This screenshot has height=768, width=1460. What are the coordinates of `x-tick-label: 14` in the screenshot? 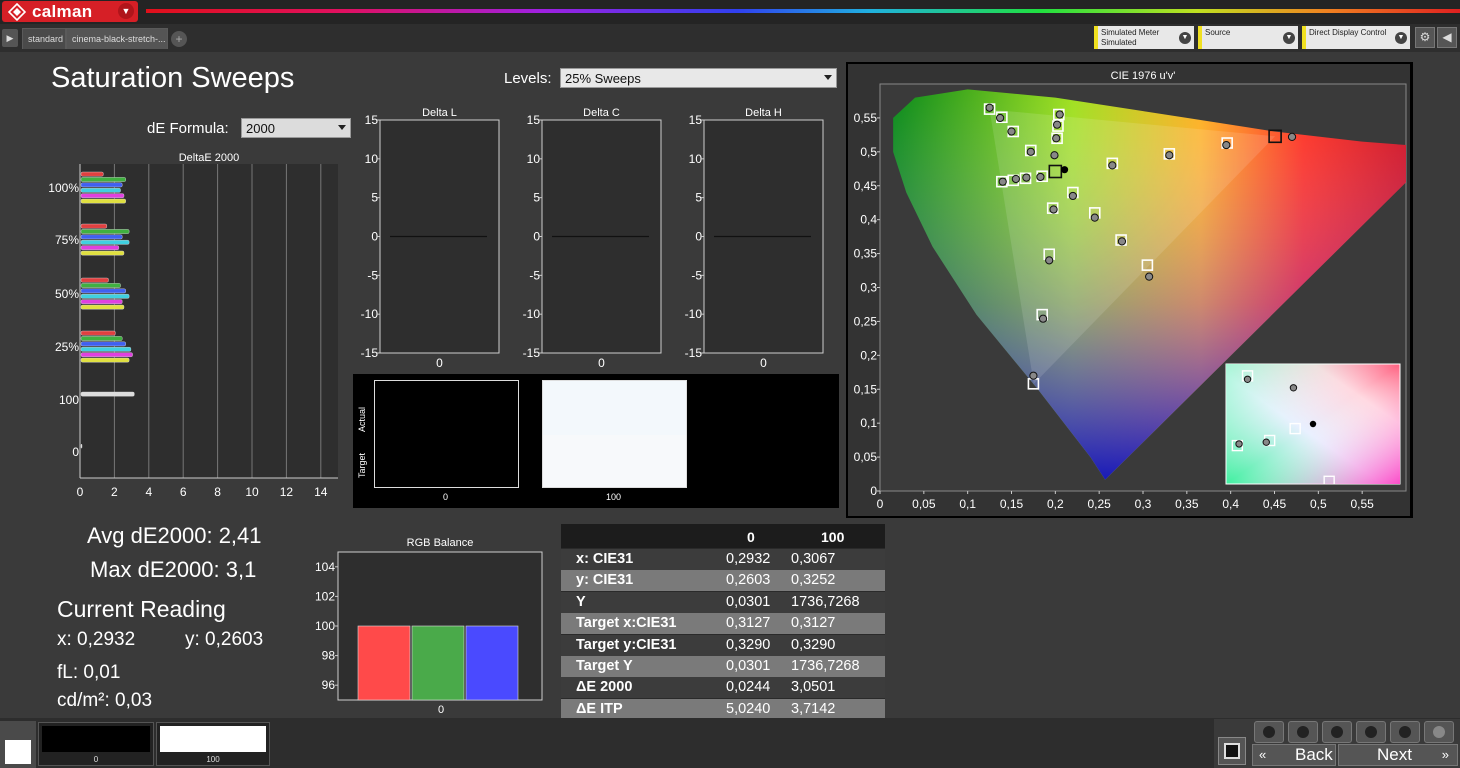 It's located at (321, 492).